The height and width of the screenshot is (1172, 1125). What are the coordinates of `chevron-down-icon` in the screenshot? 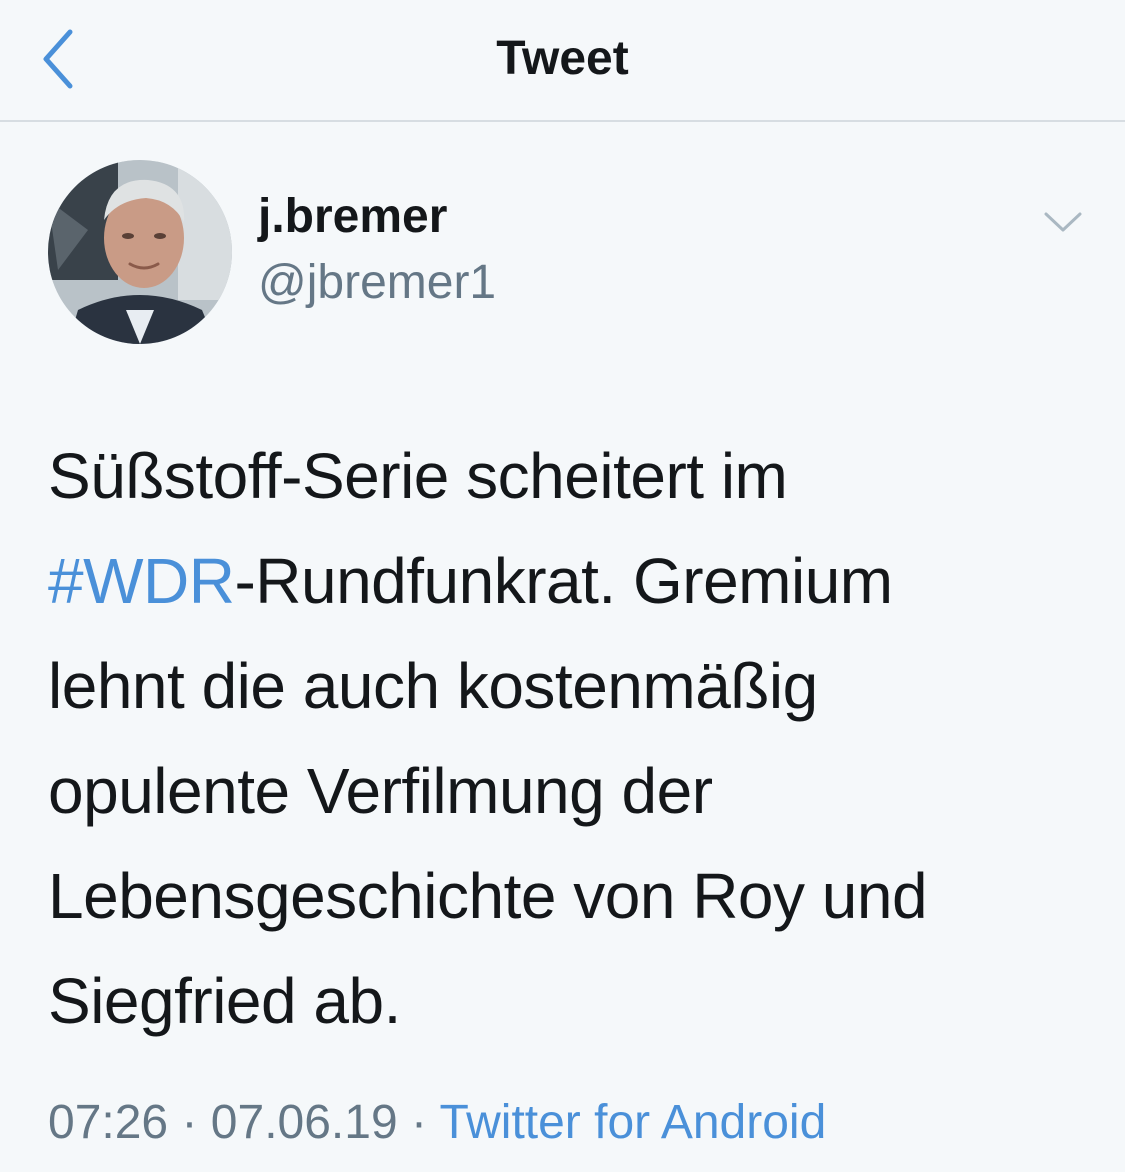 It's located at (1063, 222).